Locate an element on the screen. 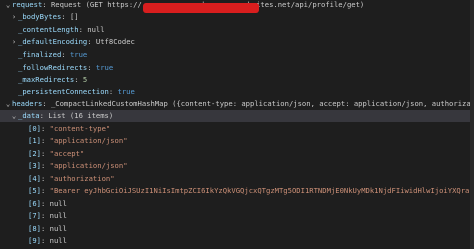 Image resolution: width=474 pixels, height=249 pixels. tree-key: [0] is located at coordinates (34, 128).